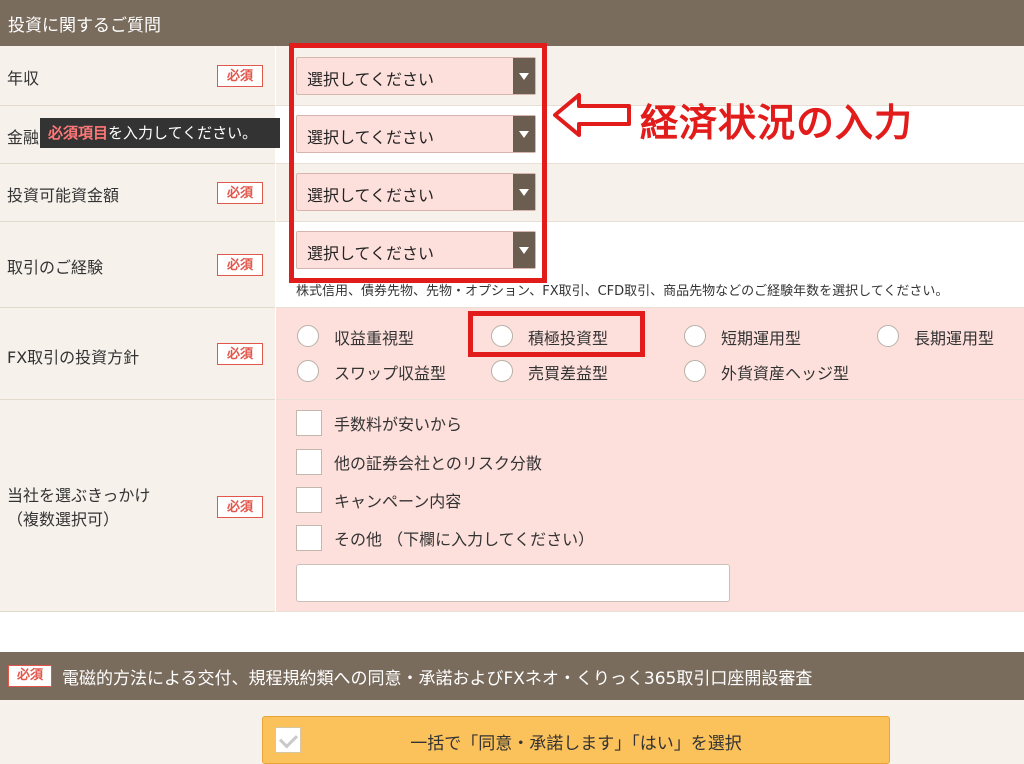 The height and width of the screenshot is (764, 1024). What do you see at coordinates (73, 357) in the screenshot?
I see `policy-label: FX取引の投資方針` at bounding box center [73, 357].